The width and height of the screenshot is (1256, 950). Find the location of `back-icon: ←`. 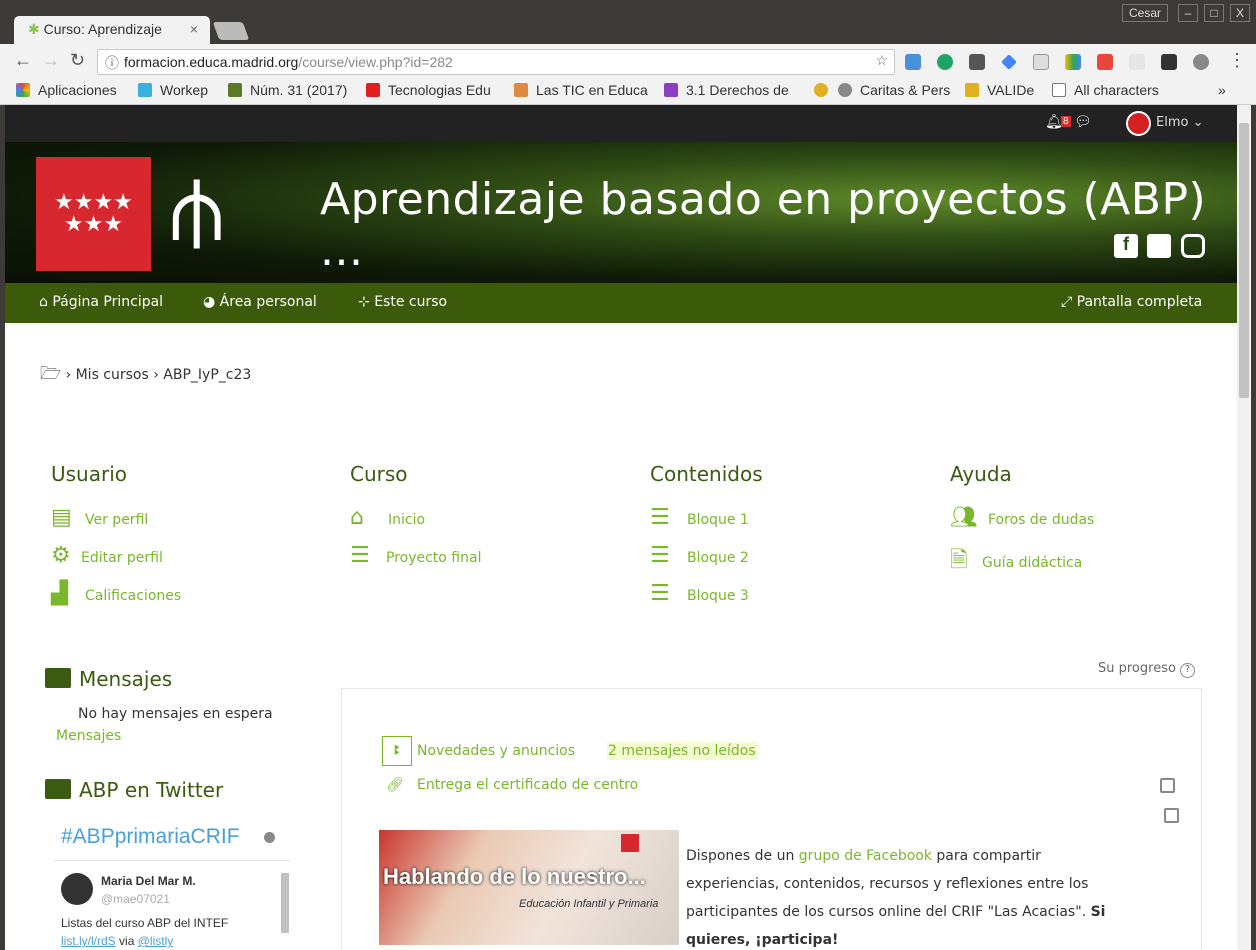

back-icon: ← is located at coordinates (23, 60).